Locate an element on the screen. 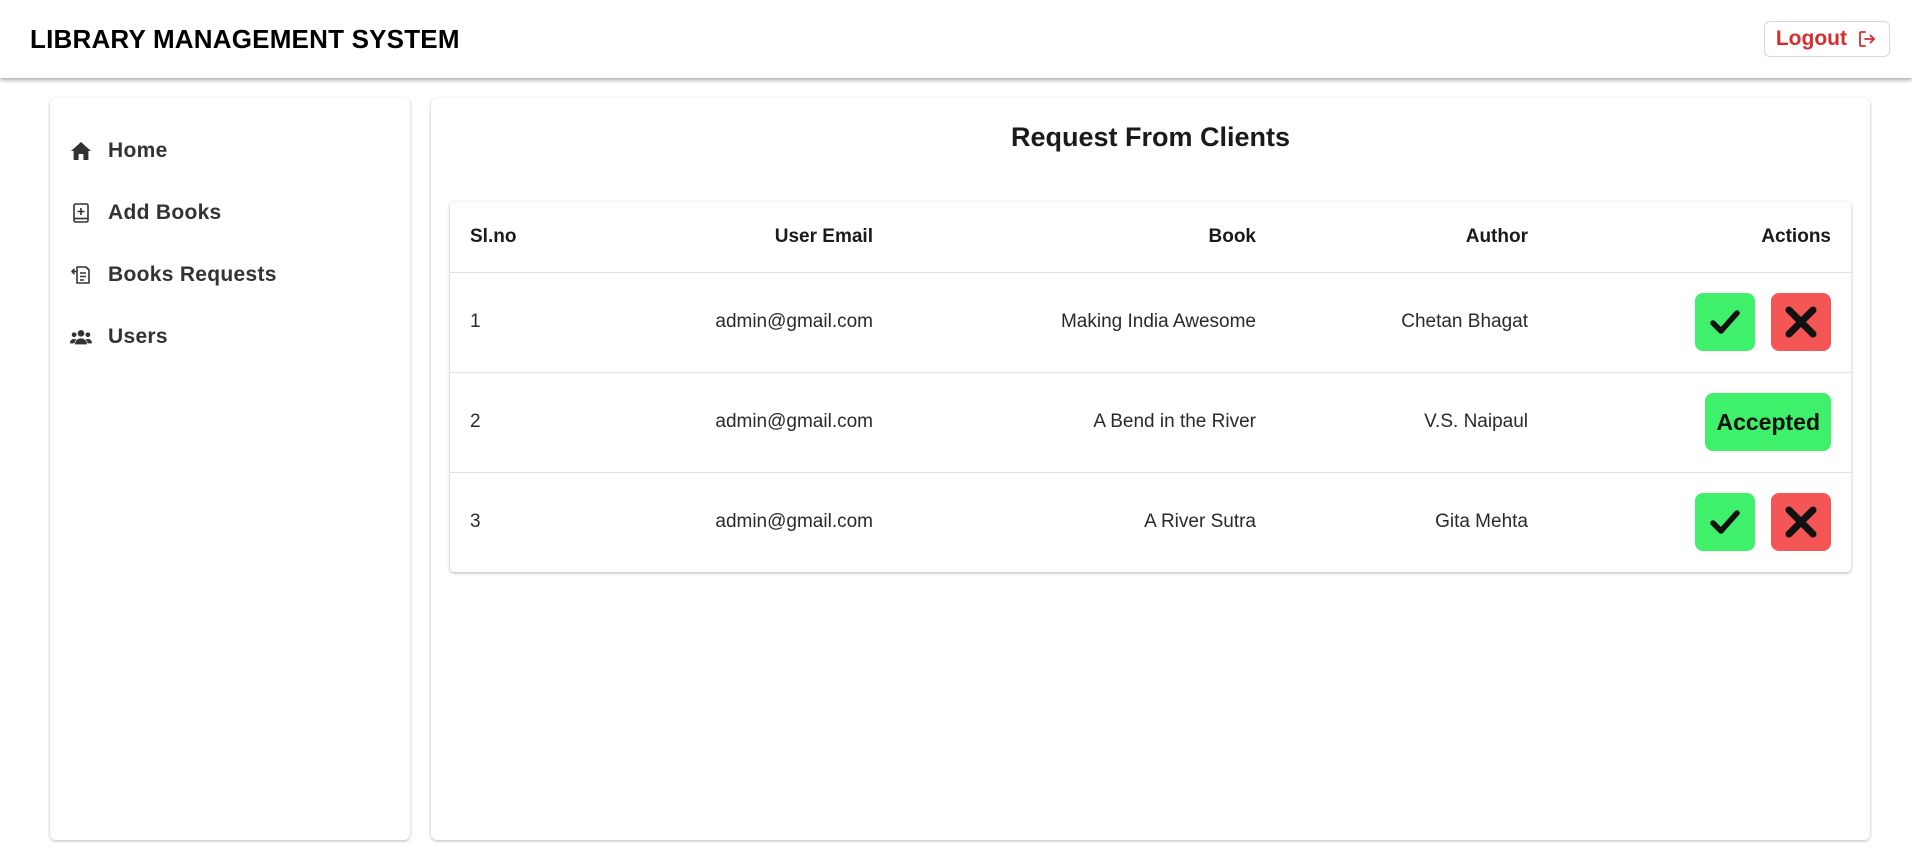 The height and width of the screenshot is (859, 1912). cell-actions: Accepted is located at coordinates (1699, 422).